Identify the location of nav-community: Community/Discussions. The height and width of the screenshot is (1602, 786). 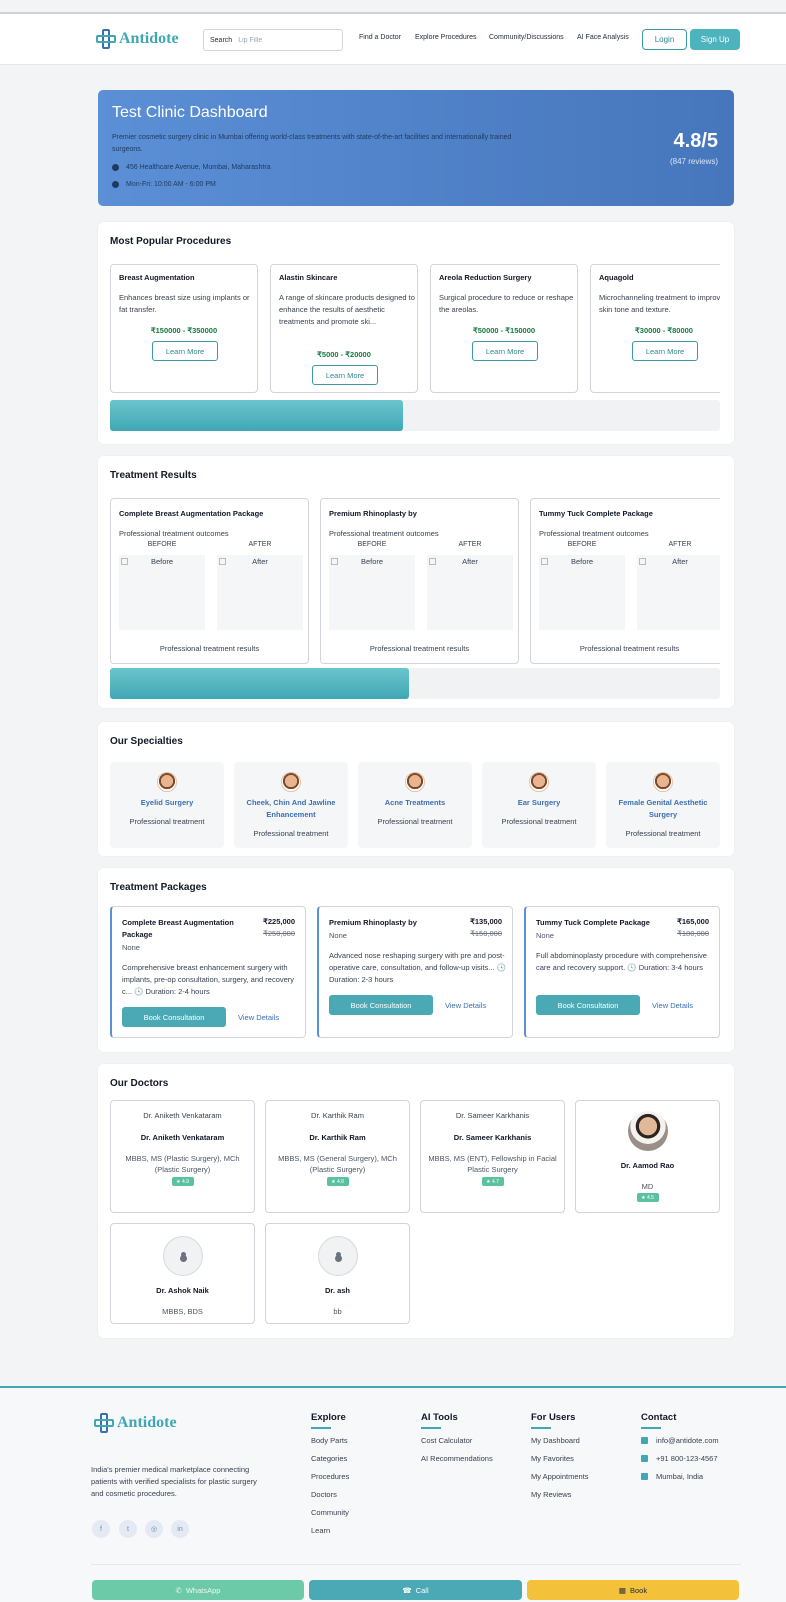
(526, 37).